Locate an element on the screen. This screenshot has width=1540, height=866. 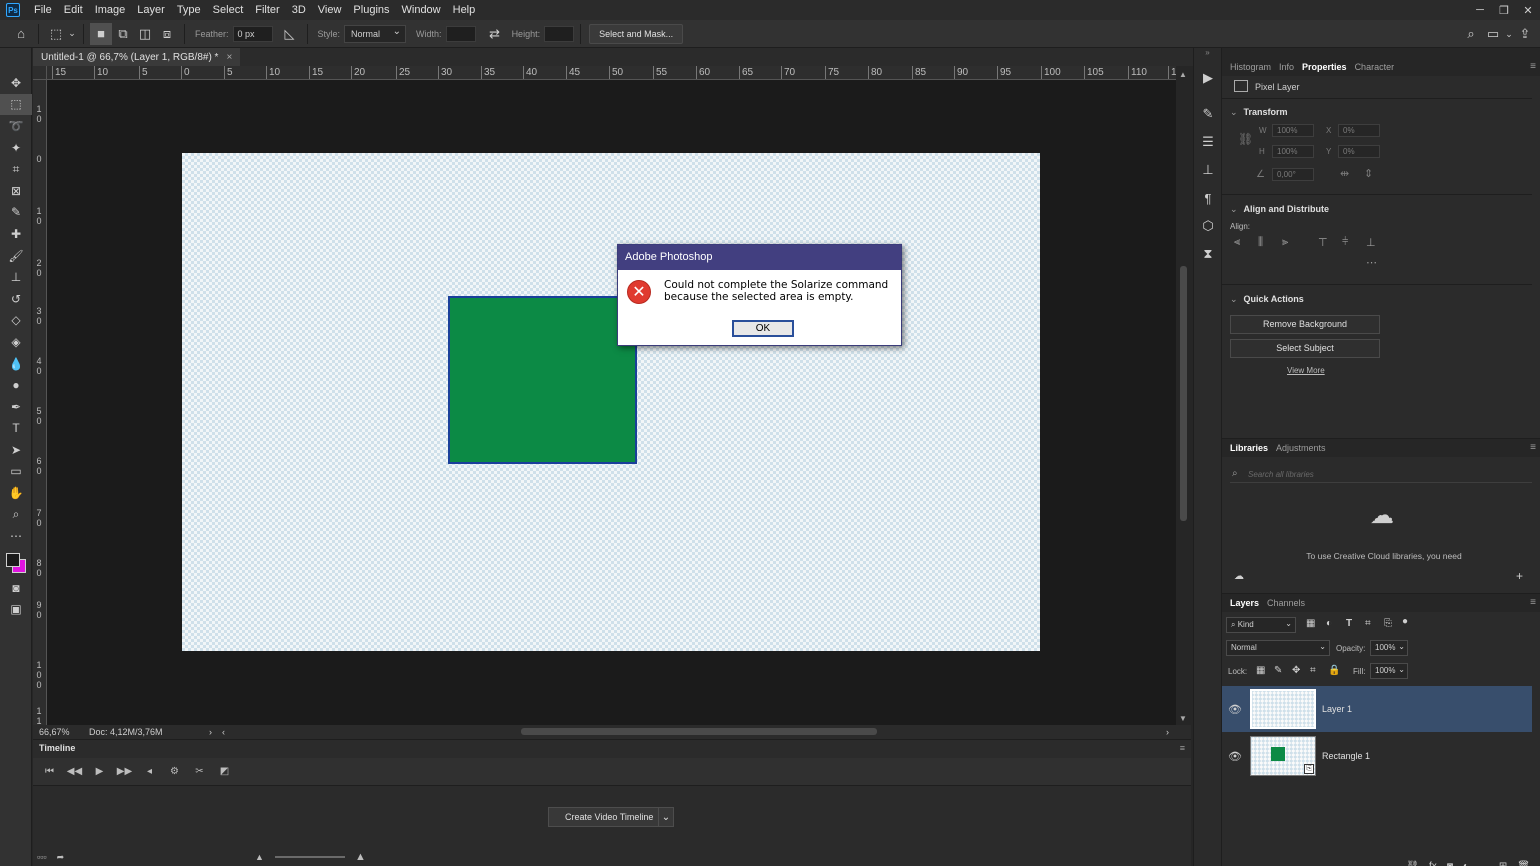
new-selection-icon: ■ is located at coordinates (101, 33).